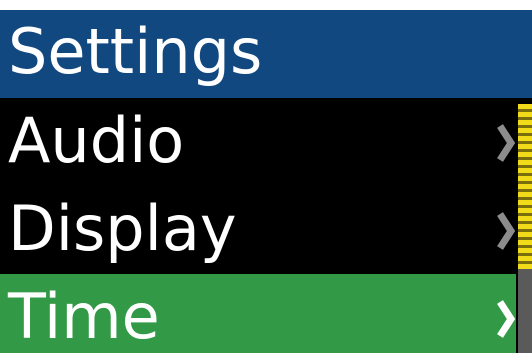  What do you see at coordinates (525, 186) in the screenshot?
I see `scrollbar-thumb` at bounding box center [525, 186].